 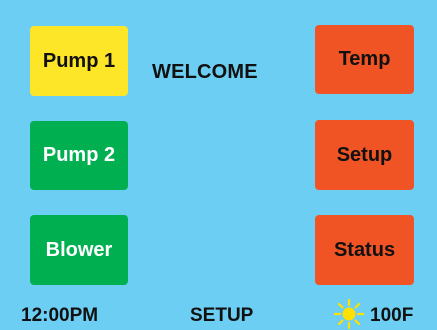 What do you see at coordinates (222, 315) in the screenshot?
I see `mode-label: SETUP` at bounding box center [222, 315].